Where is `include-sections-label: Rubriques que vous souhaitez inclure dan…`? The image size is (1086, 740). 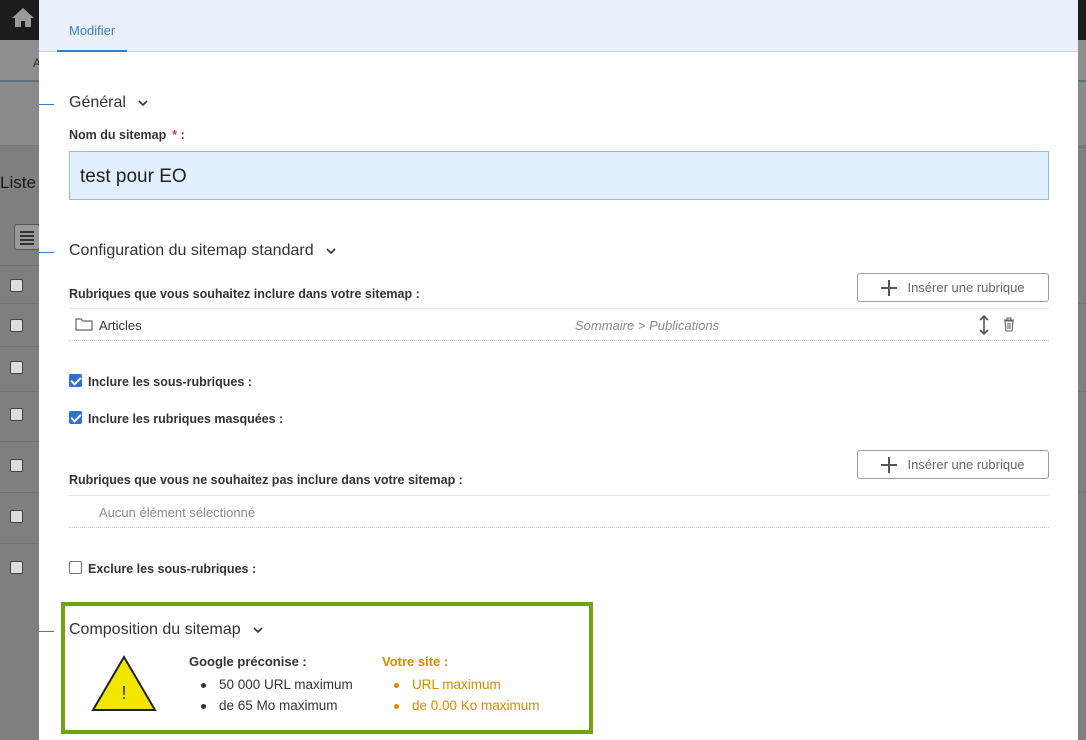
include-sections-label: Rubriques que vous souhaitez inclure dan… is located at coordinates (244, 294).